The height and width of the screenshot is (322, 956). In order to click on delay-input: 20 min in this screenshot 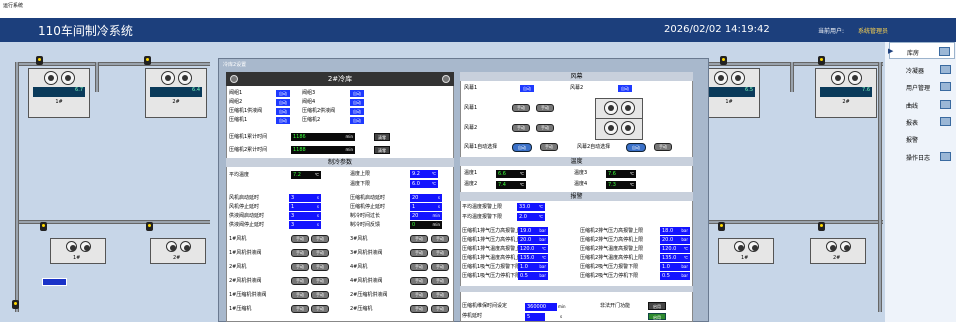, I will do `click(426, 216)`.